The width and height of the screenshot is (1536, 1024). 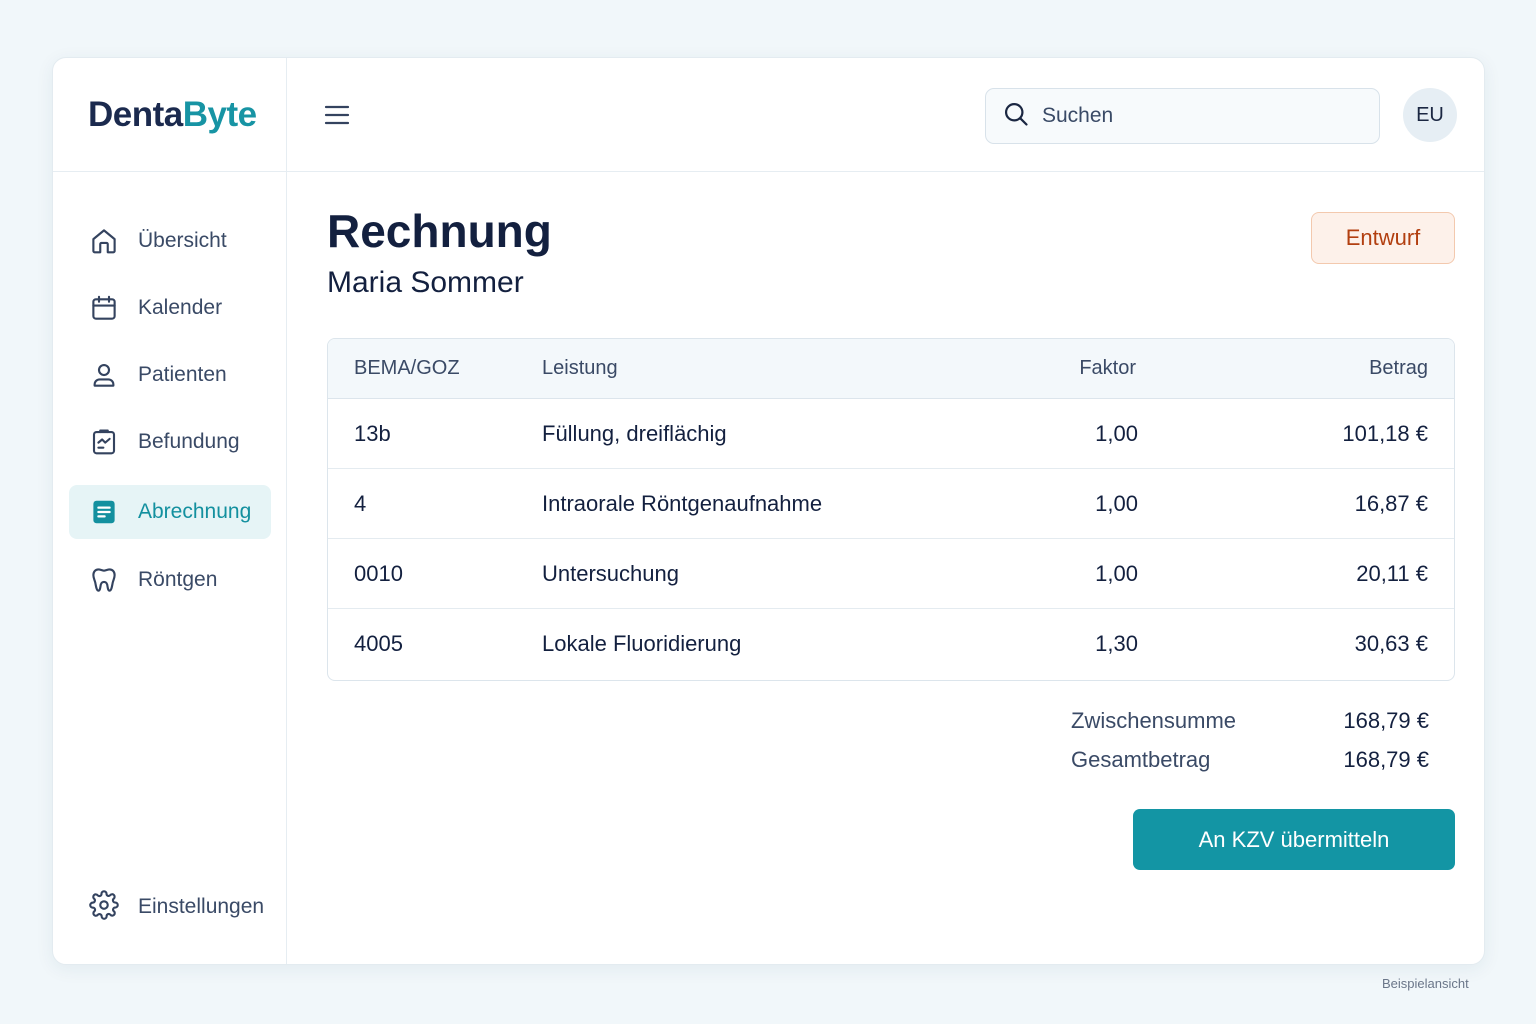 What do you see at coordinates (1392, 573) in the screenshot?
I see `cell-amount: 20,11 €` at bounding box center [1392, 573].